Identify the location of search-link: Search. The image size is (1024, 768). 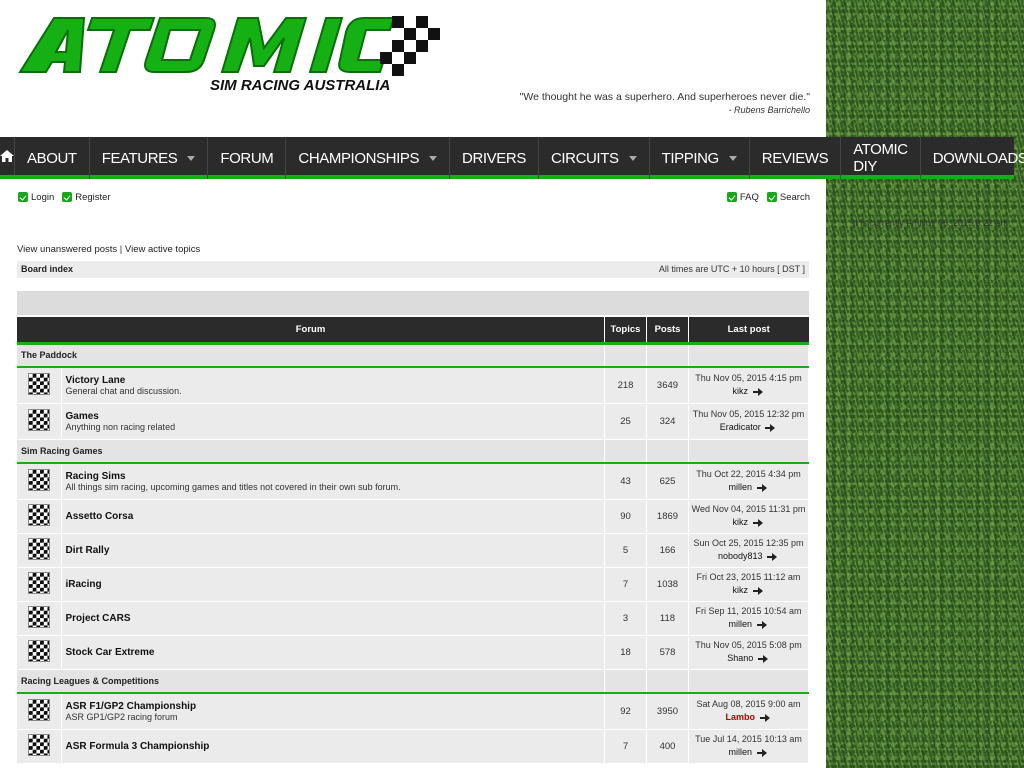
(788, 197).